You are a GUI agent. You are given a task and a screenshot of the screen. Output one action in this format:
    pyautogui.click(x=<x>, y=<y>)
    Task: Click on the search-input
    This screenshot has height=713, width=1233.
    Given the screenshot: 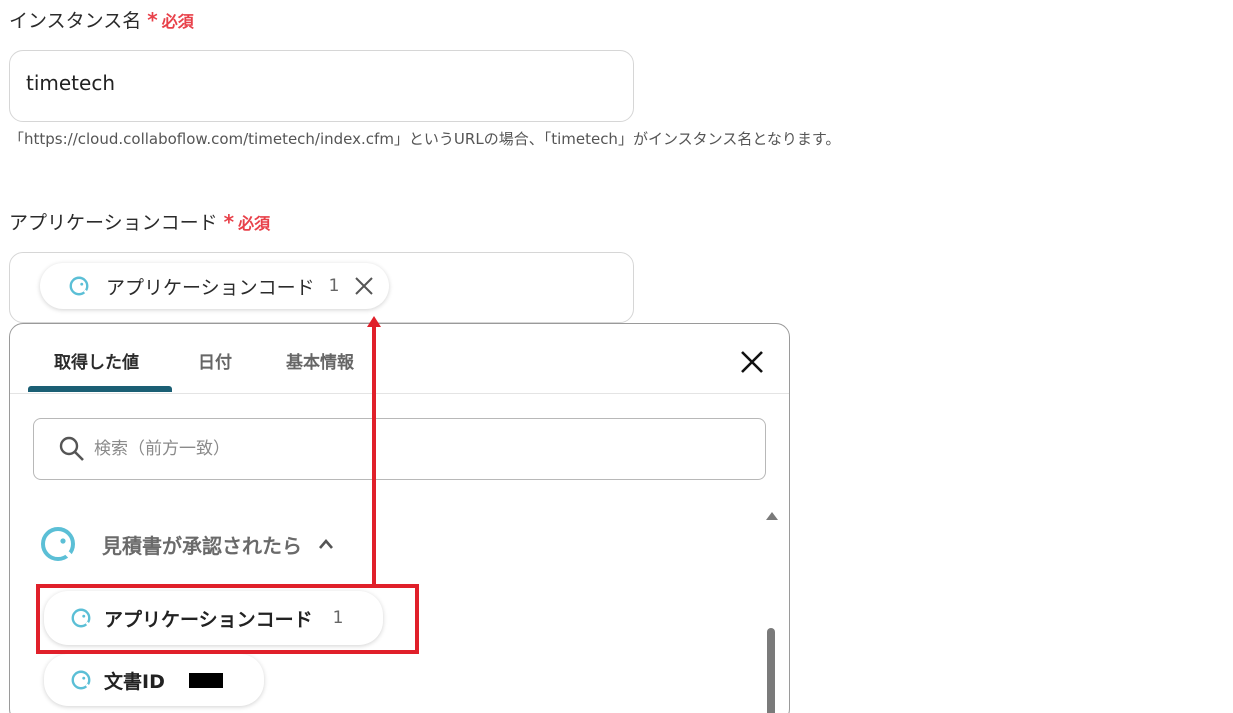 What is the action you would take?
    pyautogui.click(x=394, y=449)
    